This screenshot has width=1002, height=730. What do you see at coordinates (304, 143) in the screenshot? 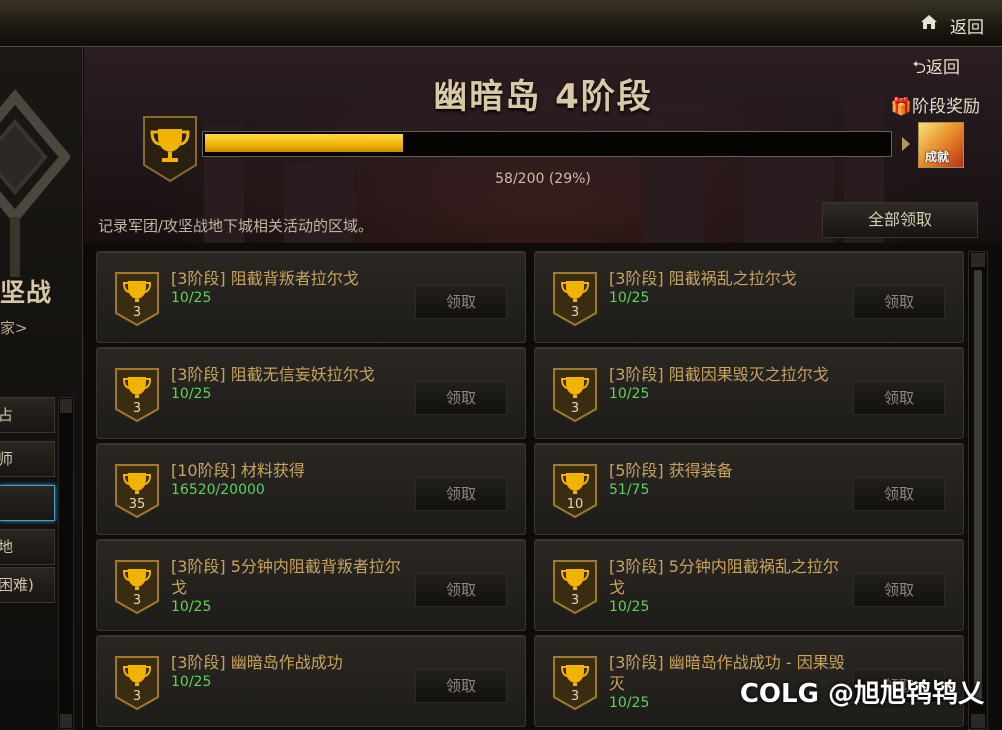
I see `stage-progress-fill` at bounding box center [304, 143].